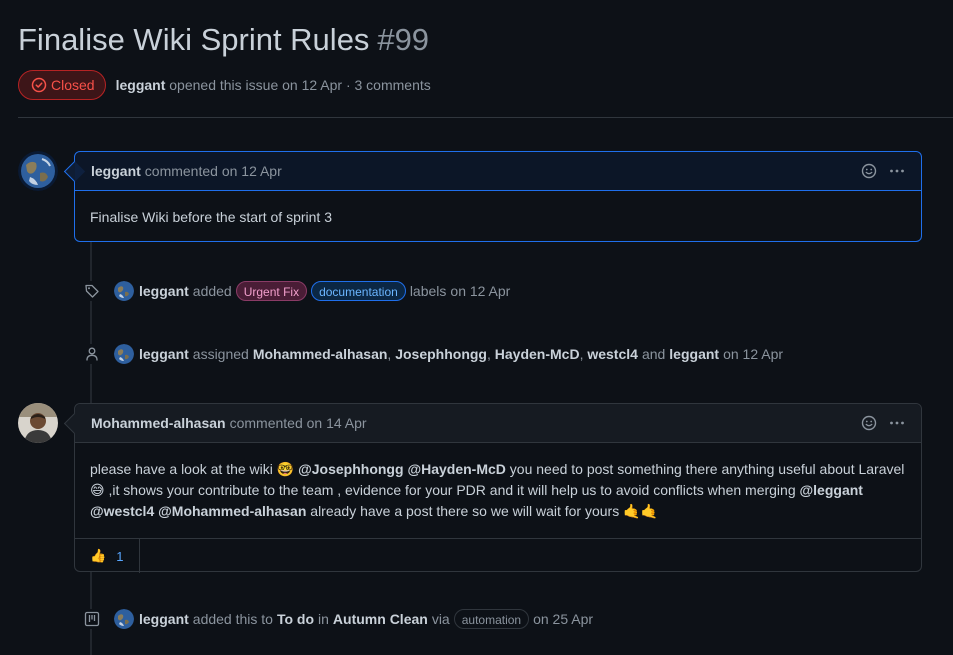 This screenshot has height=655, width=953. I want to click on issue-title-row: Finalise Wiki Sprint Rules #99, so click(223, 40).